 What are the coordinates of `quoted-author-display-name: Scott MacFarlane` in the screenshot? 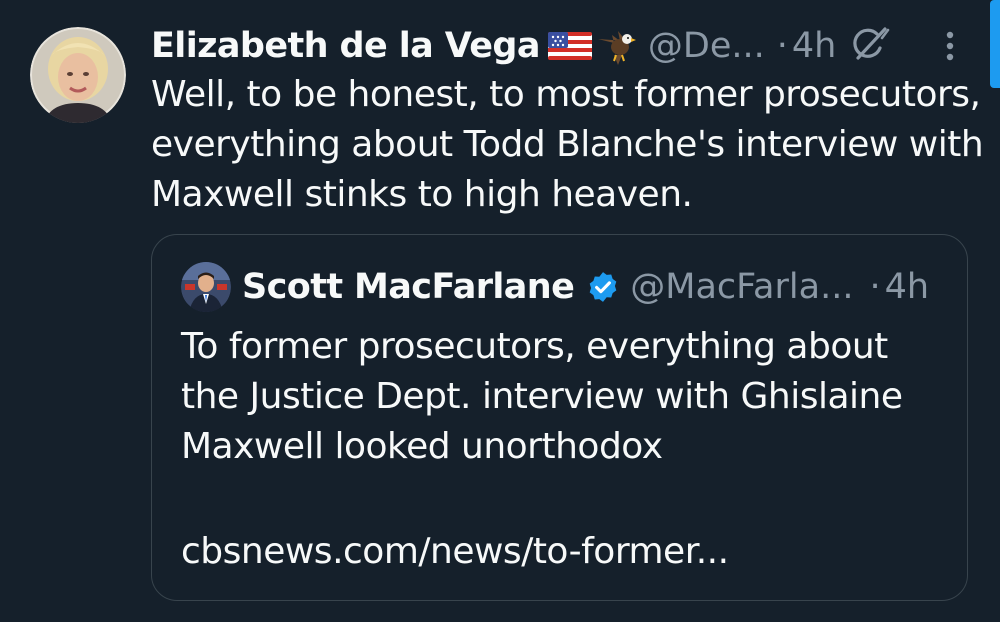 It's located at (408, 287).